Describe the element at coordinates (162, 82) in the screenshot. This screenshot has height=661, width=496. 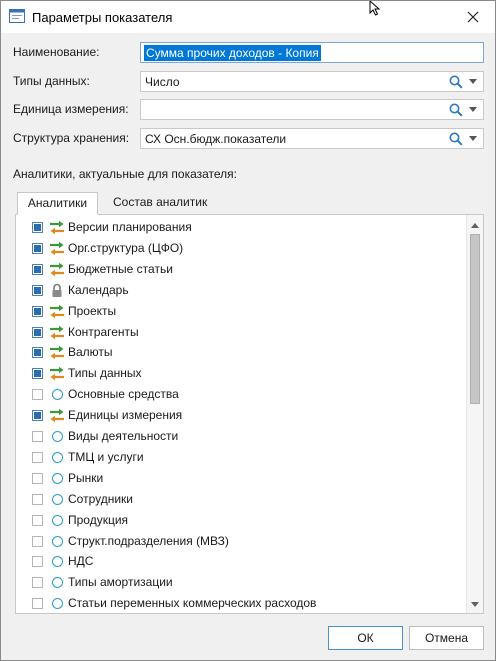
I see `data-types-value: Число` at that location.